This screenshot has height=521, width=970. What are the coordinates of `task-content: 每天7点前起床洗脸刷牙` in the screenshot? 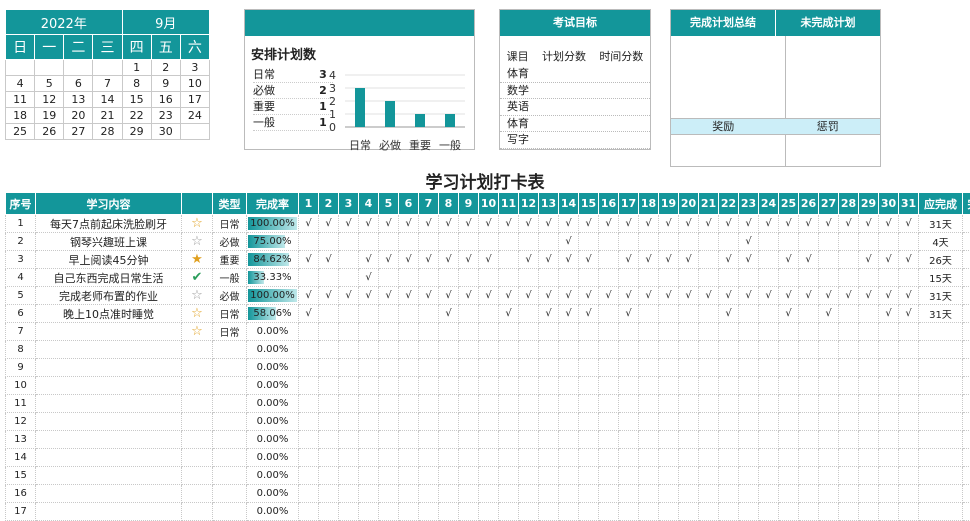 It's located at (109, 224).